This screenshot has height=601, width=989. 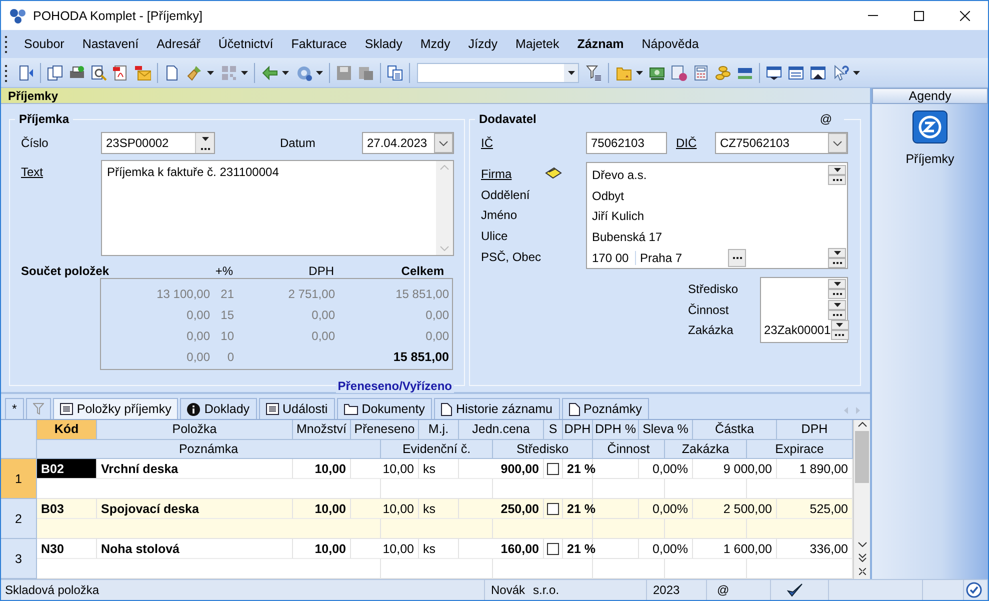 What do you see at coordinates (495, 236) in the screenshot?
I see `field-label: Ulice` at bounding box center [495, 236].